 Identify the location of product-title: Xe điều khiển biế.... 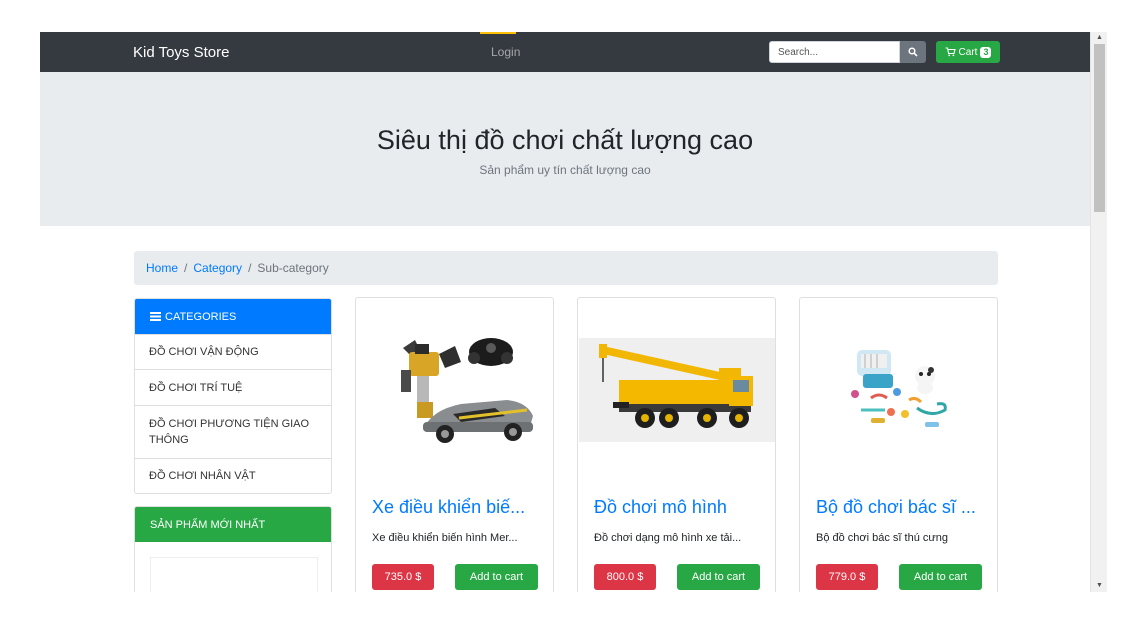
(460, 507).